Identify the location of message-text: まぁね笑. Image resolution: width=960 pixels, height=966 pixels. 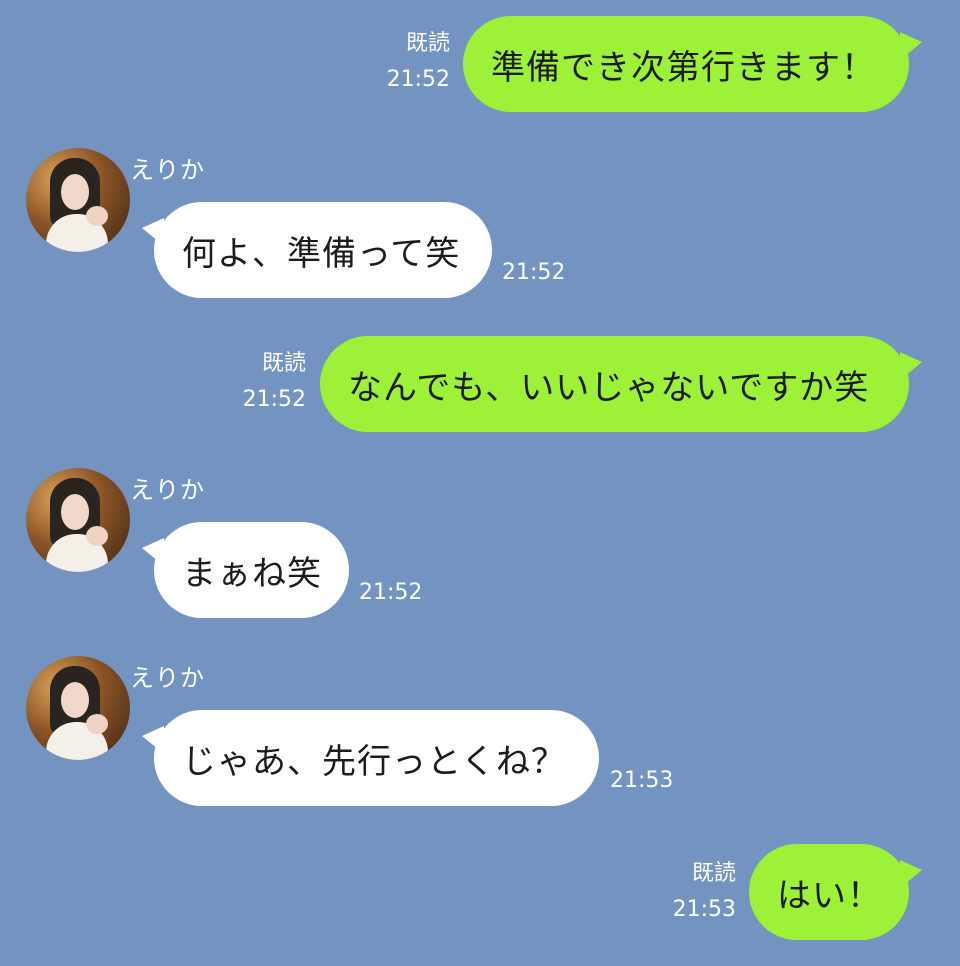
(252, 573).